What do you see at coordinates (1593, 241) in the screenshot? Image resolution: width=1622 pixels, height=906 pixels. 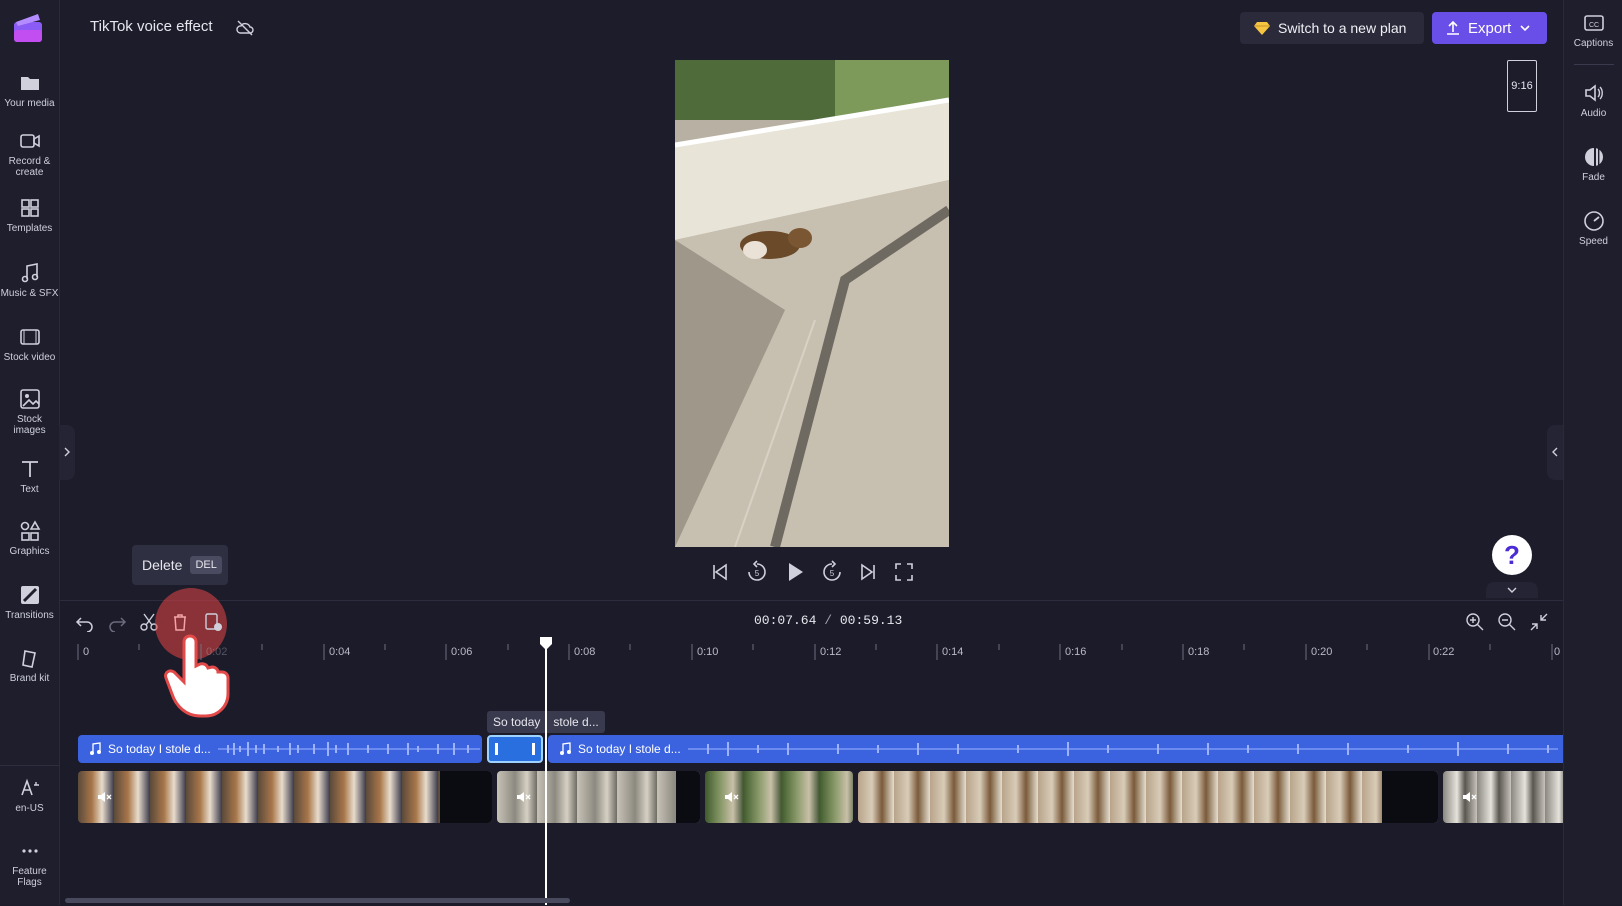 I see `sidebar-item-label: Speed` at bounding box center [1593, 241].